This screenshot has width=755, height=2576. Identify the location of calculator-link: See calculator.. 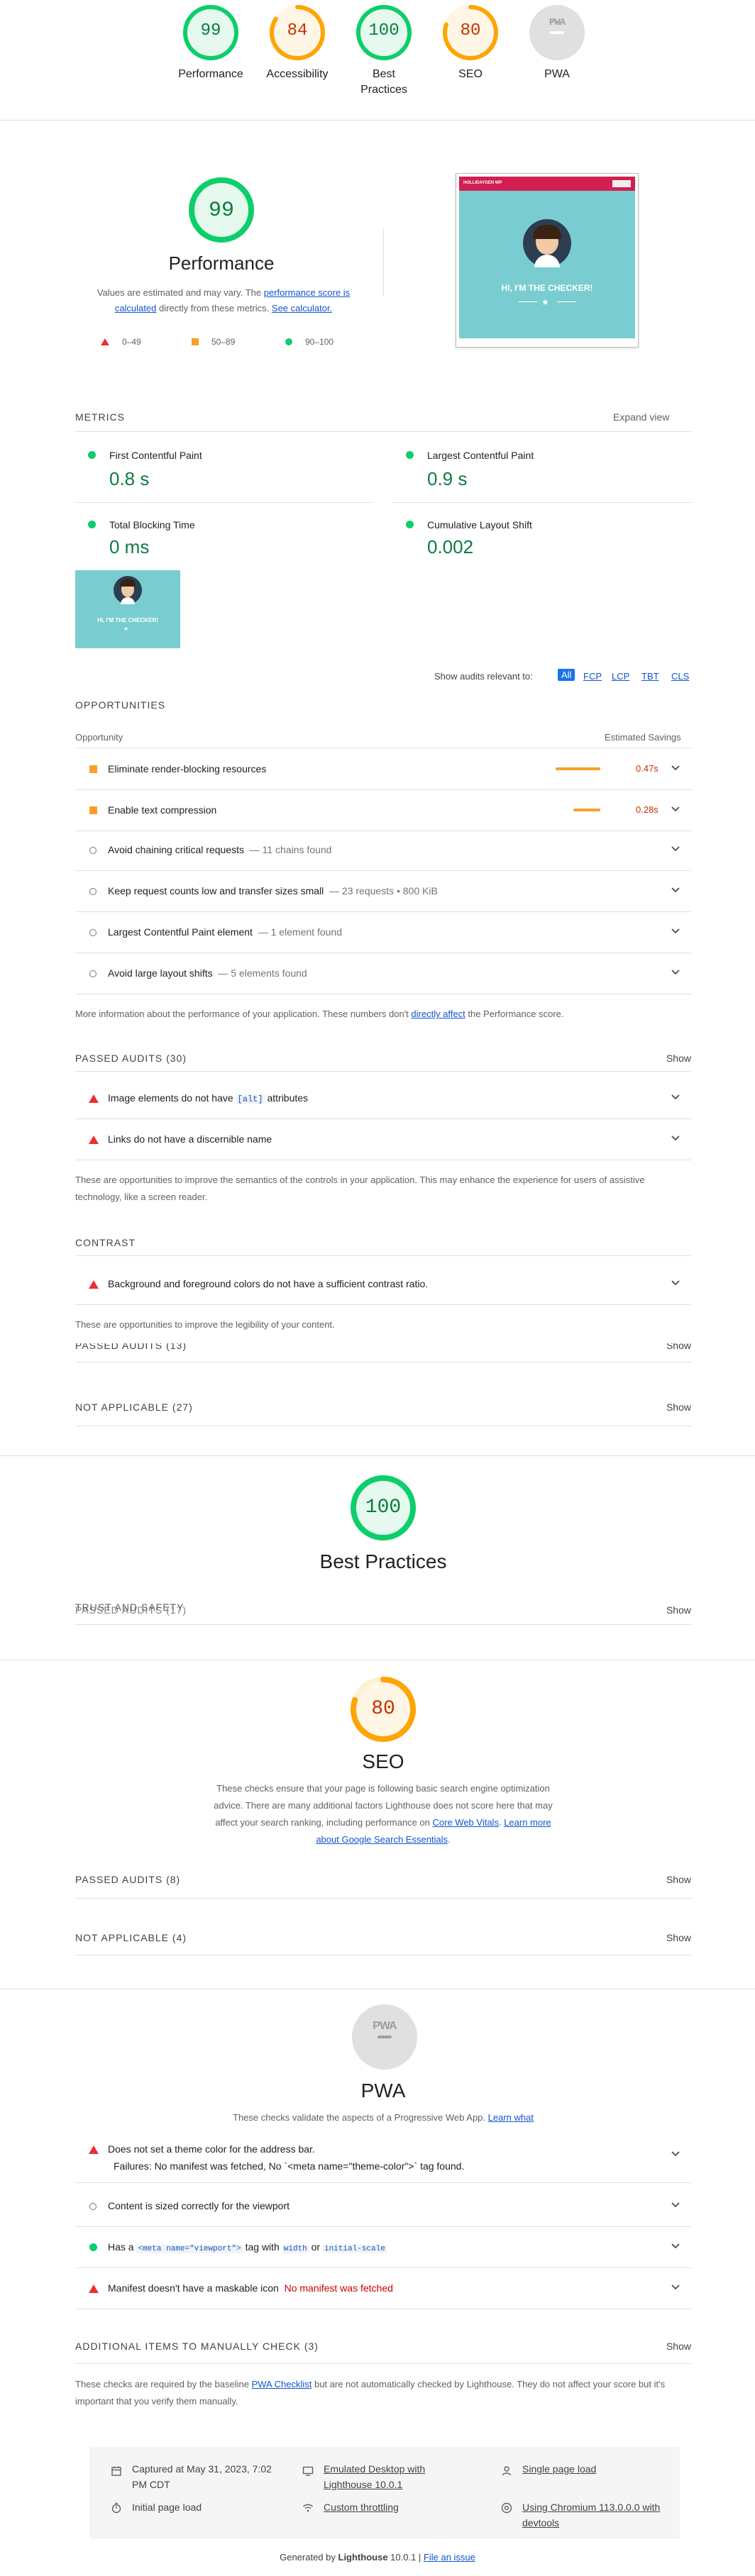
(302, 308).